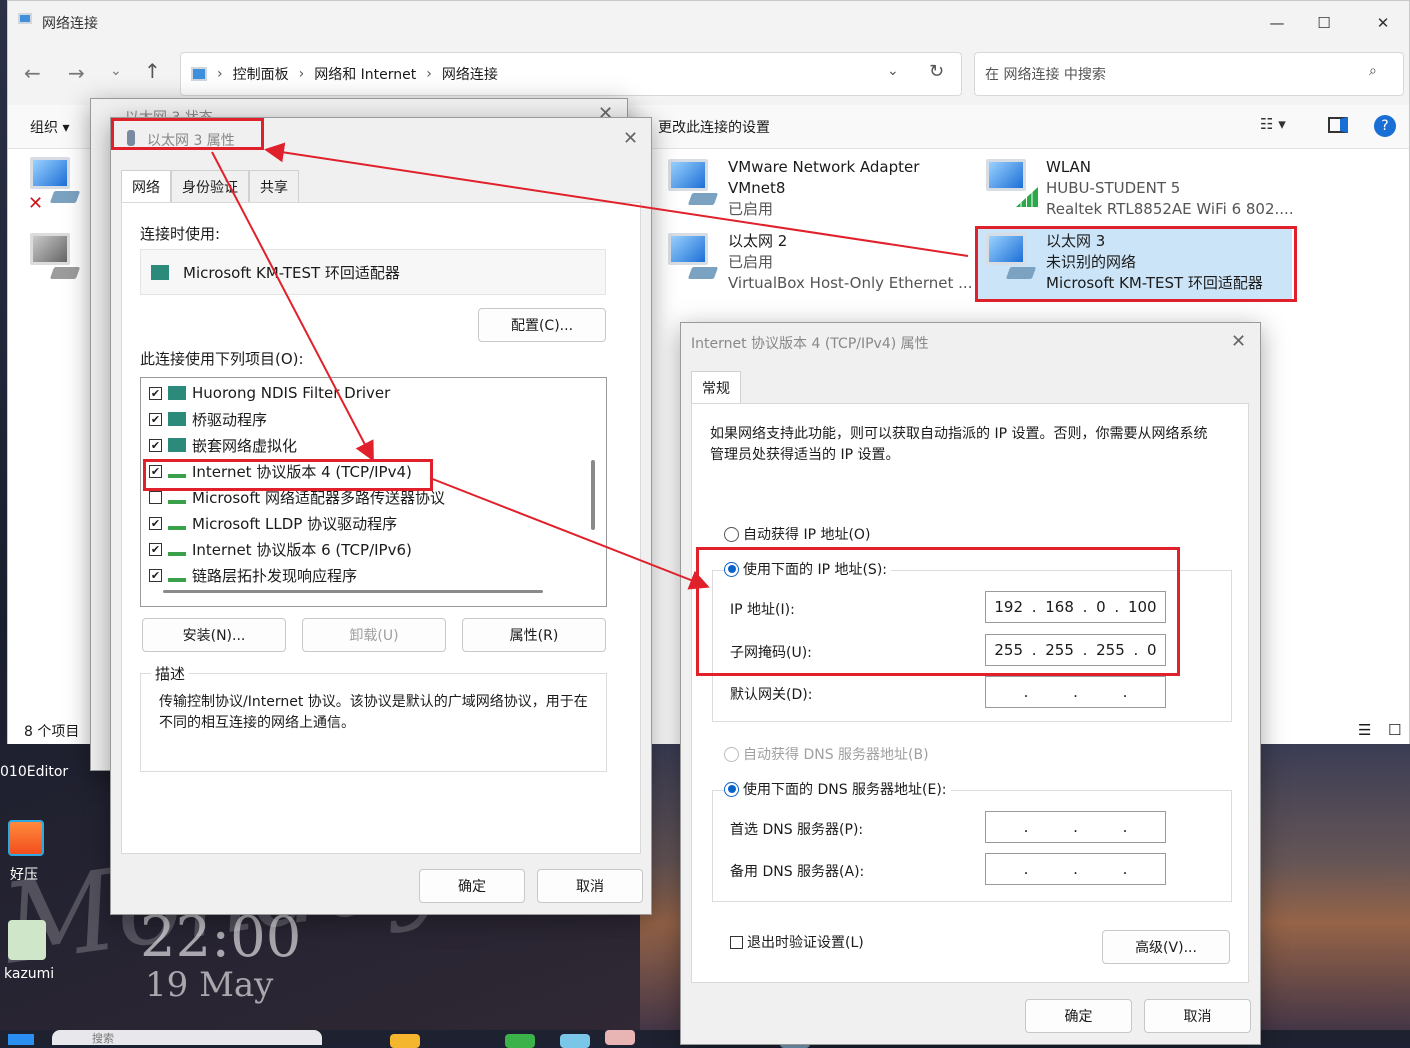 This screenshot has width=1410, height=1048. I want to click on description-label: 描述, so click(170, 673).